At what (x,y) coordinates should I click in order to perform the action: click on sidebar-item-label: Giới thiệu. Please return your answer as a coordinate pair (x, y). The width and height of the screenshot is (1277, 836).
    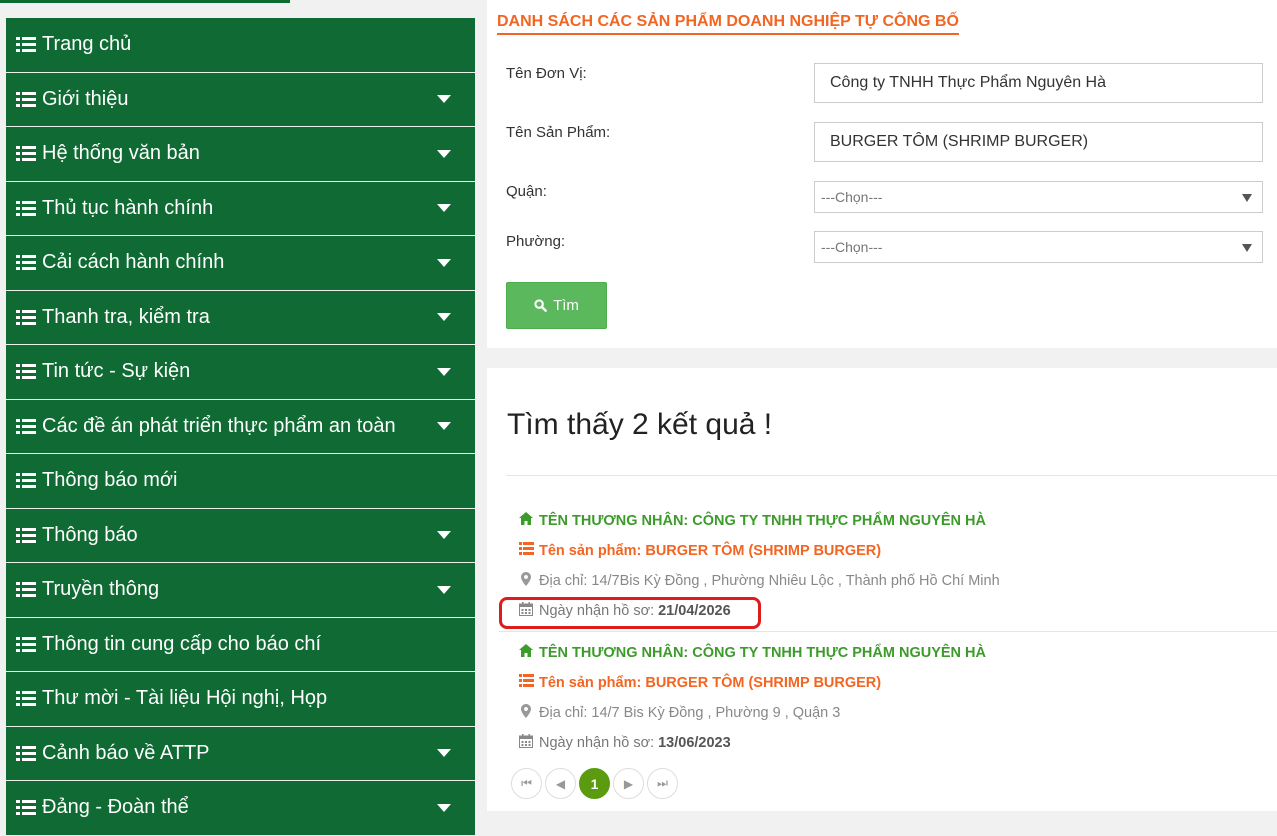
    Looking at the image, I should click on (85, 98).